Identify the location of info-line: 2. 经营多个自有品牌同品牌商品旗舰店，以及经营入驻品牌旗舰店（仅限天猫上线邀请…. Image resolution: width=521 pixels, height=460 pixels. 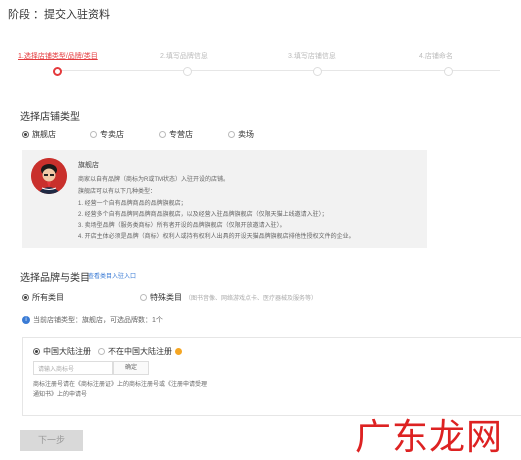
(203, 215).